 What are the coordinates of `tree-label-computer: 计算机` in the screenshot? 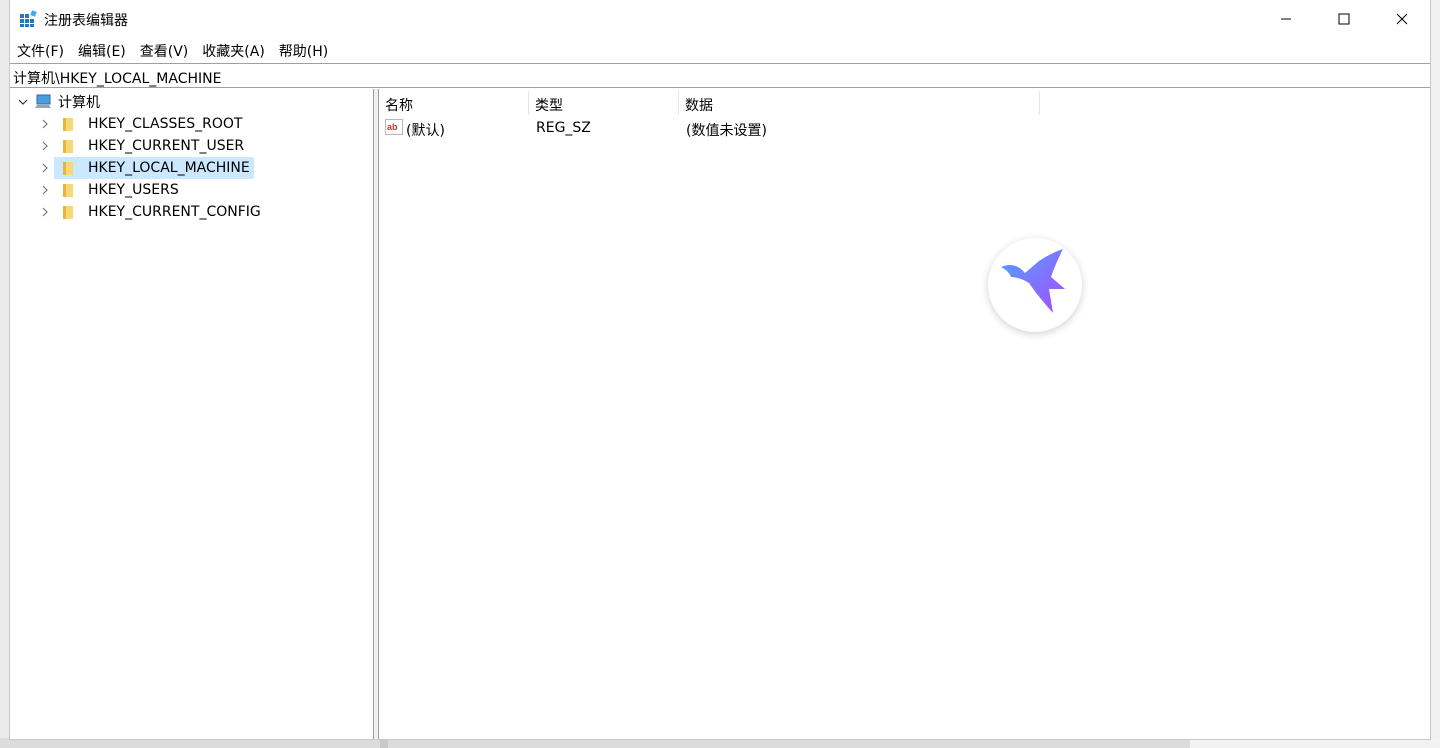 It's located at (79, 103).